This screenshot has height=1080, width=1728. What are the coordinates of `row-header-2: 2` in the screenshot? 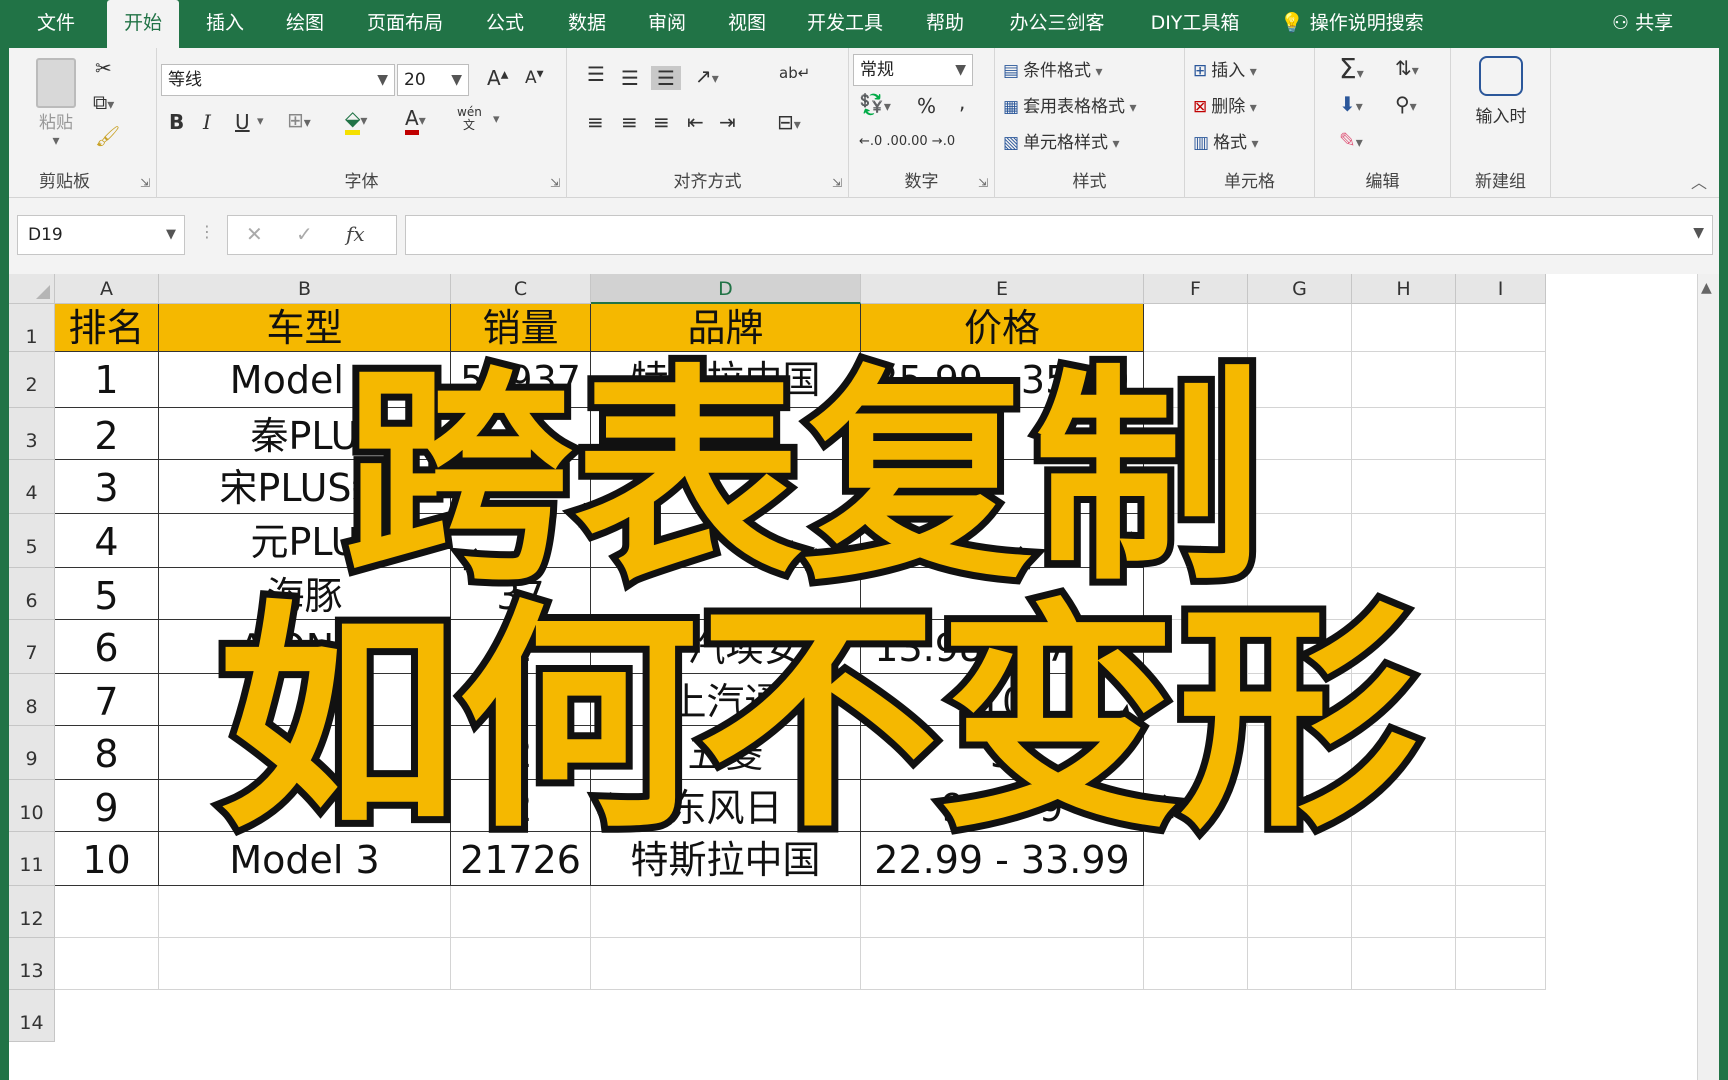 It's located at (32, 380).